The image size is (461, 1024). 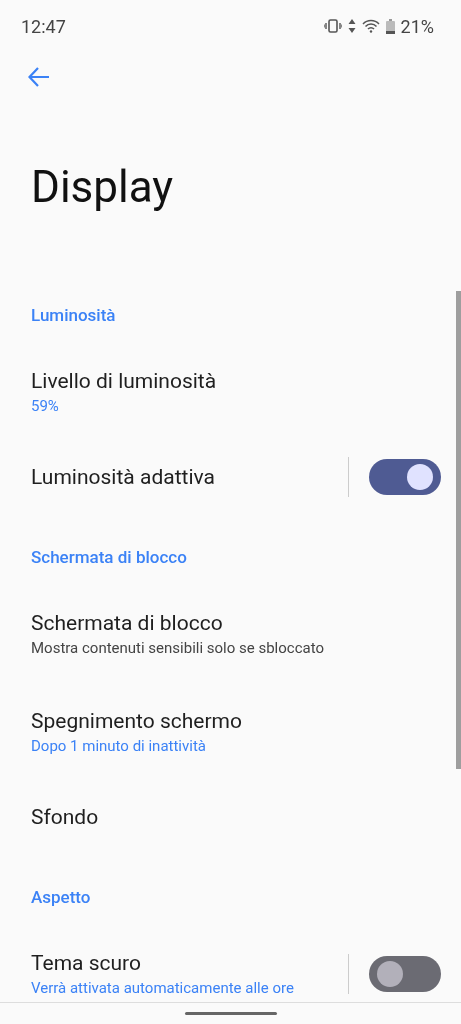 What do you see at coordinates (227, 963) in the screenshot?
I see `settings-row: Tema scuro Verrà attivata automaticamente alle ore` at bounding box center [227, 963].